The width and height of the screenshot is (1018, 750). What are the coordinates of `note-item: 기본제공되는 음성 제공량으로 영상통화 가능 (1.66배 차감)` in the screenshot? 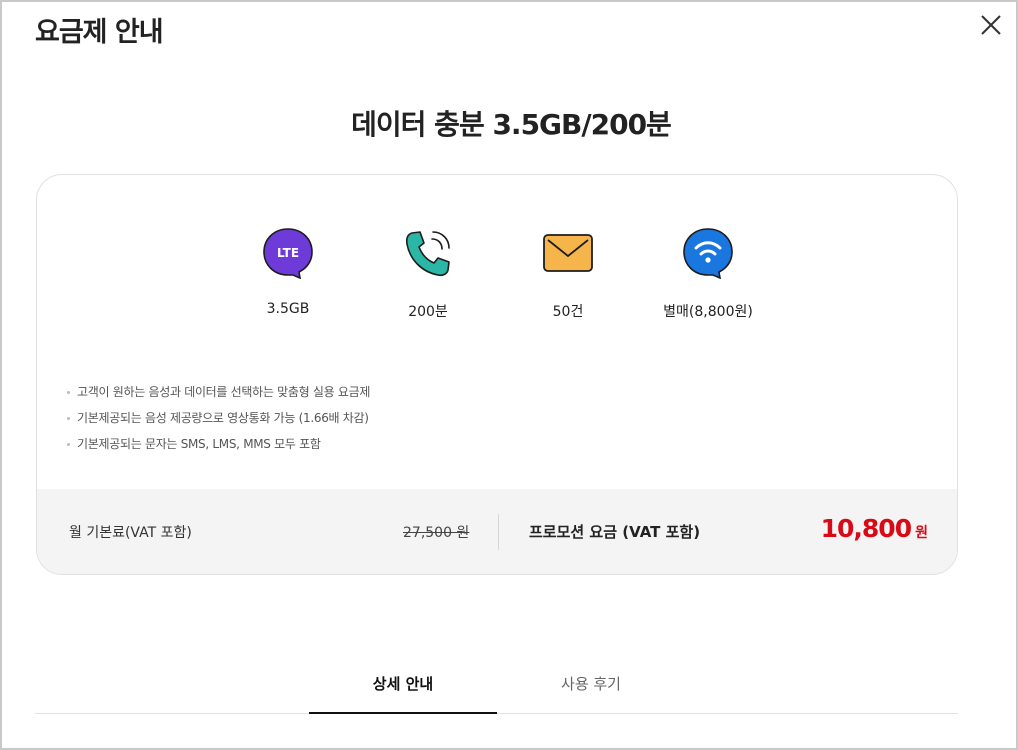 It's located at (218, 418).